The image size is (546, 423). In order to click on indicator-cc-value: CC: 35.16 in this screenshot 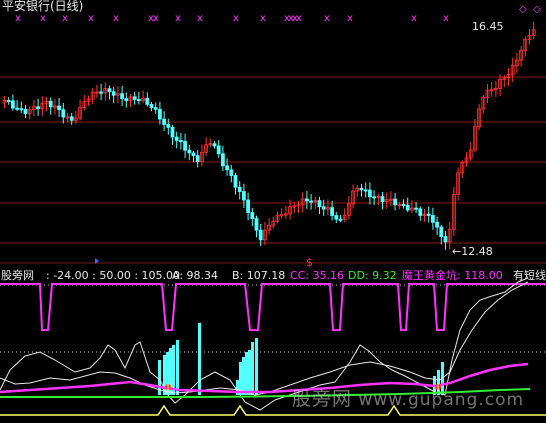, I will do `click(317, 275)`.